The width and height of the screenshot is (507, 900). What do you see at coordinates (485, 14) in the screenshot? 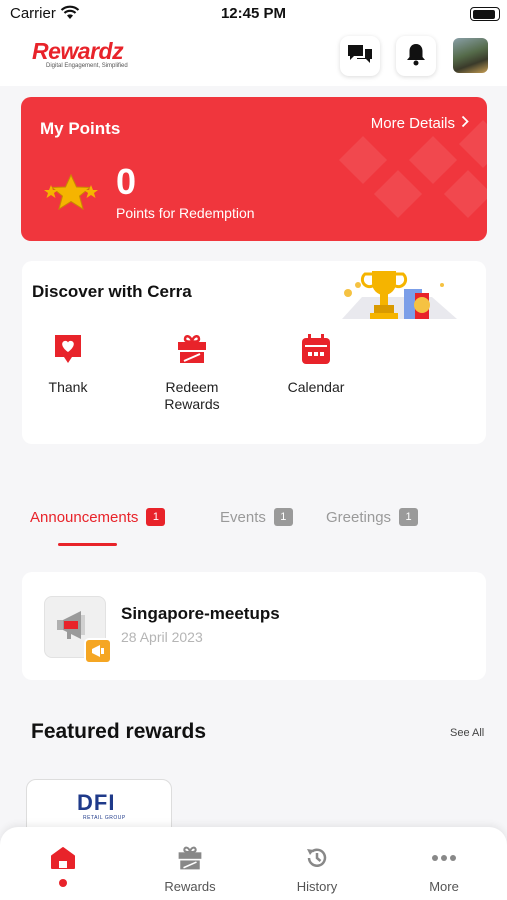
I see `battery-icon` at bounding box center [485, 14].